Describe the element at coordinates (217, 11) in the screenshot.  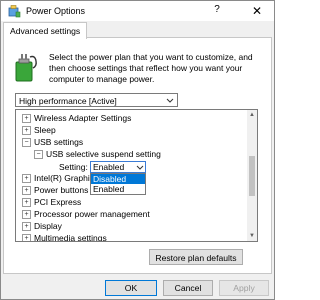
I see `help-button: ?` at that location.